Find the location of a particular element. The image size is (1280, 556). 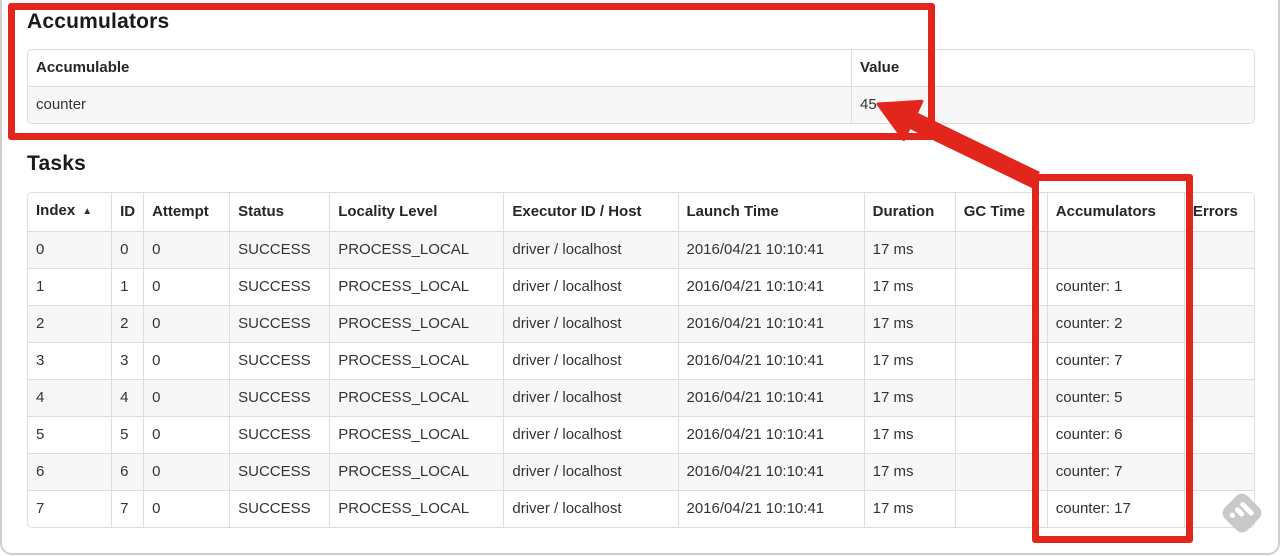

table-row: counter 45 is located at coordinates (641, 104).